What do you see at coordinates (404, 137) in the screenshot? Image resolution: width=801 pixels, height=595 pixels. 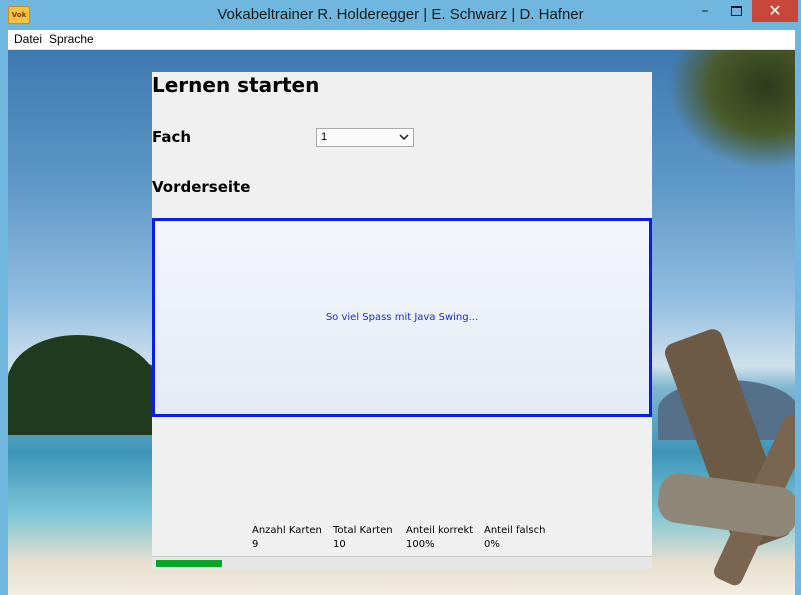 I see `chevron-down-icon` at bounding box center [404, 137].